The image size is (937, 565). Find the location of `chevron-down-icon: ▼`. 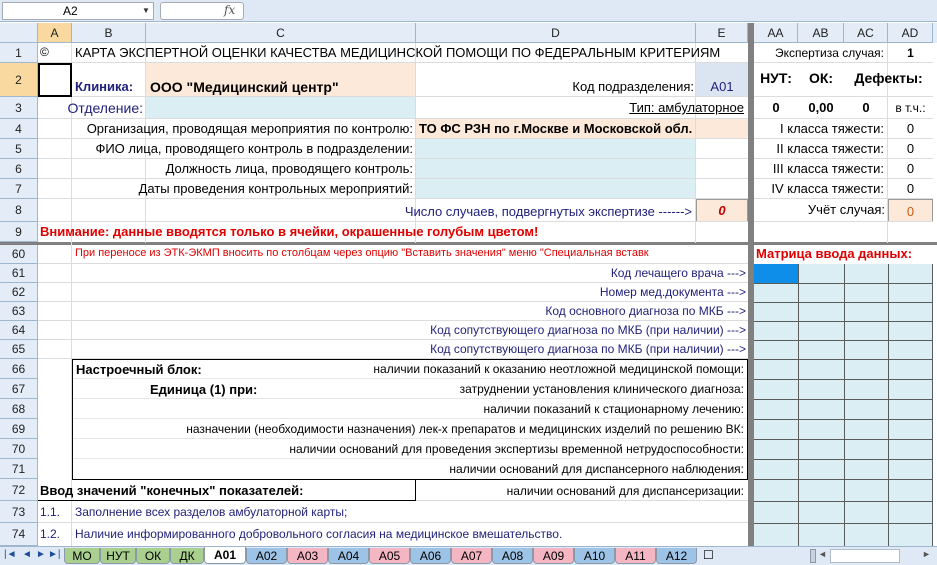

chevron-down-icon: ▼ is located at coordinates (146, 10).